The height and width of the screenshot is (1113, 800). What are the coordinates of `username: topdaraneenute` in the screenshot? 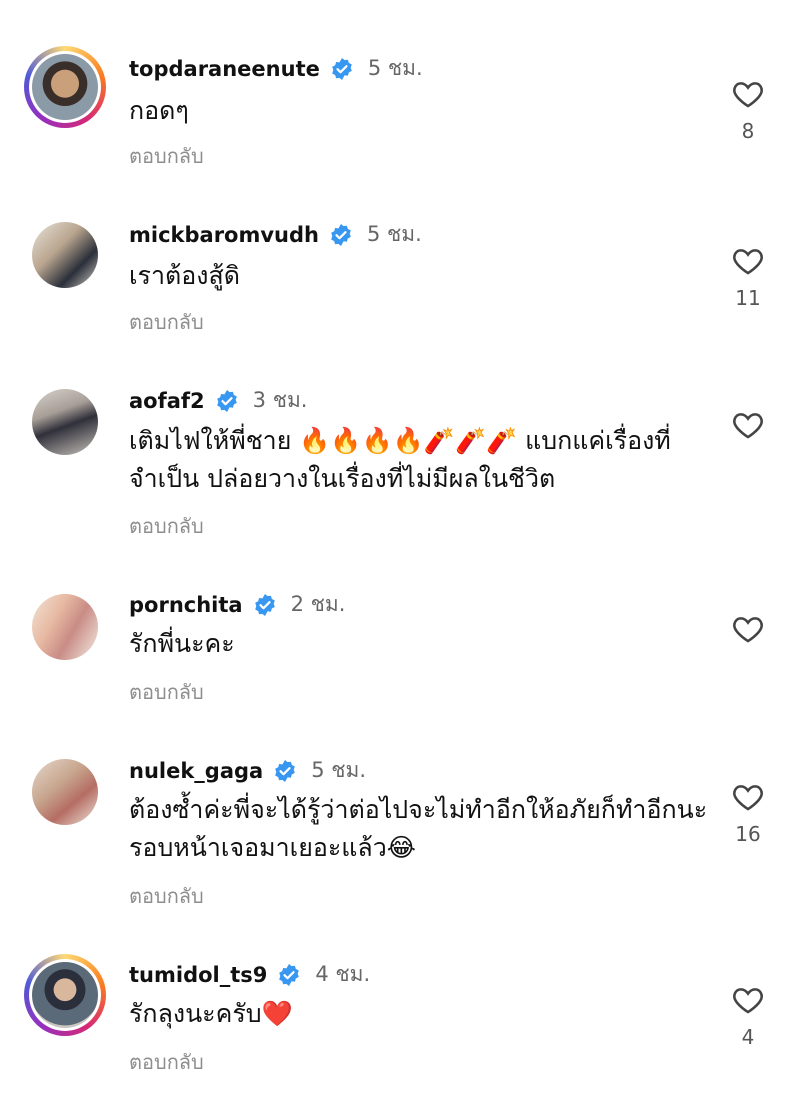 It's located at (224, 69).